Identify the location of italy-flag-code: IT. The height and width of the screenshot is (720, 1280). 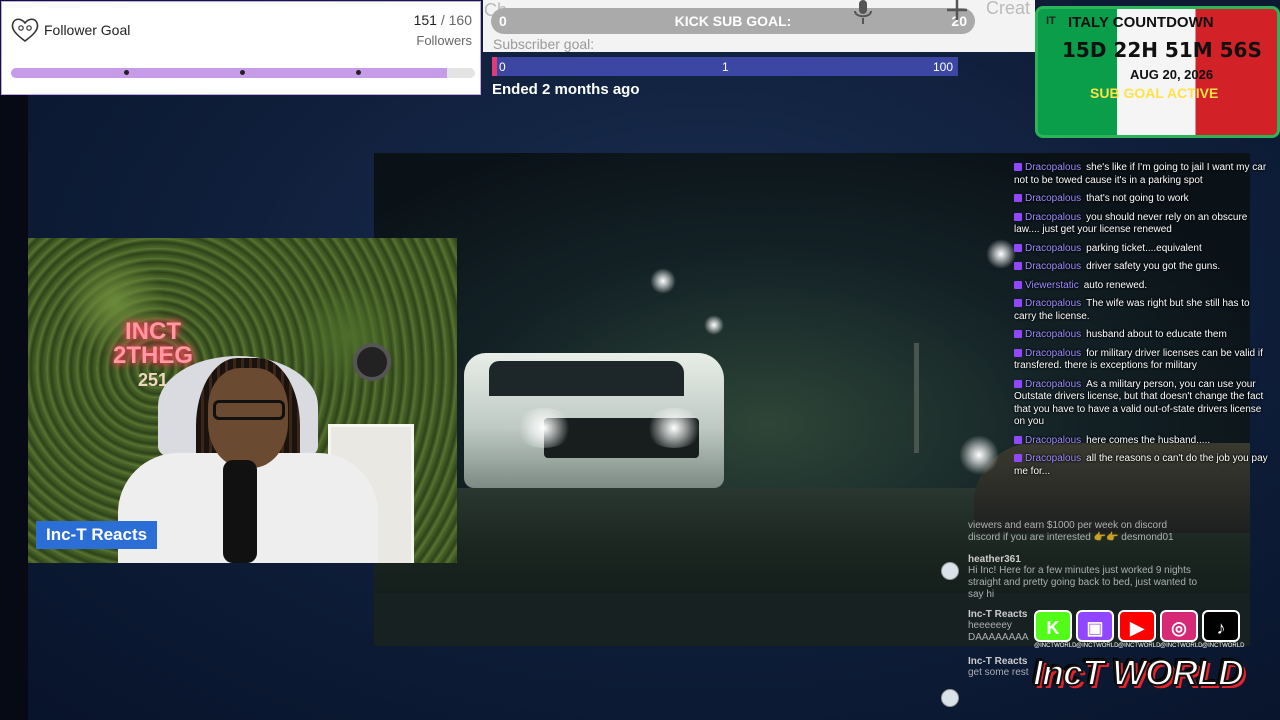
(1051, 21).